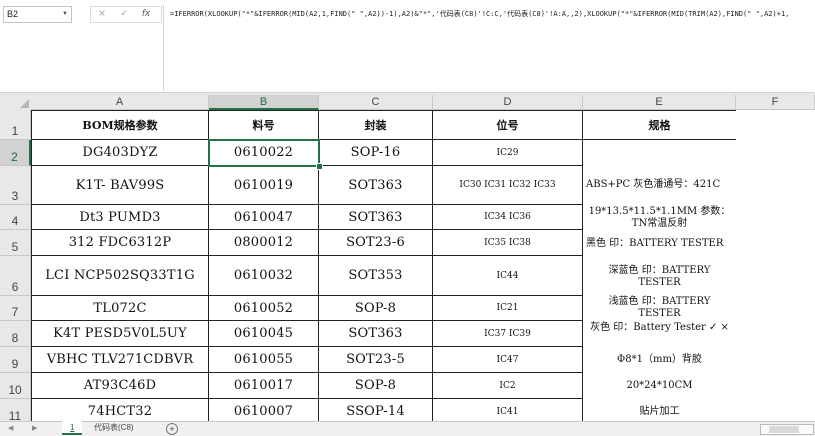 The width and height of the screenshot is (815, 436). I want to click on row-header-2: 2, so click(15, 153).